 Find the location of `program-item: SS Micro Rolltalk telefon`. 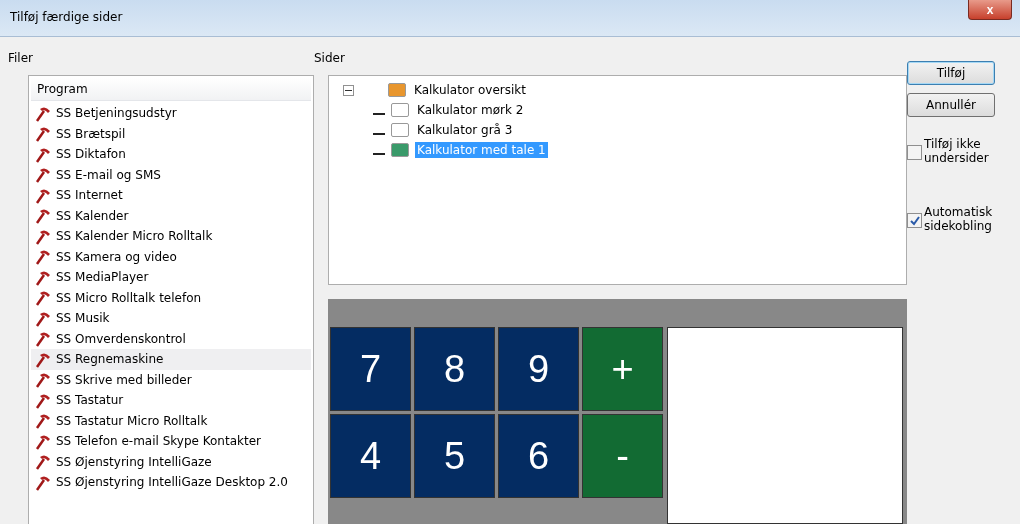

program-item: SS Micro Rolltalk telefon is located at coordinates (171, 297).